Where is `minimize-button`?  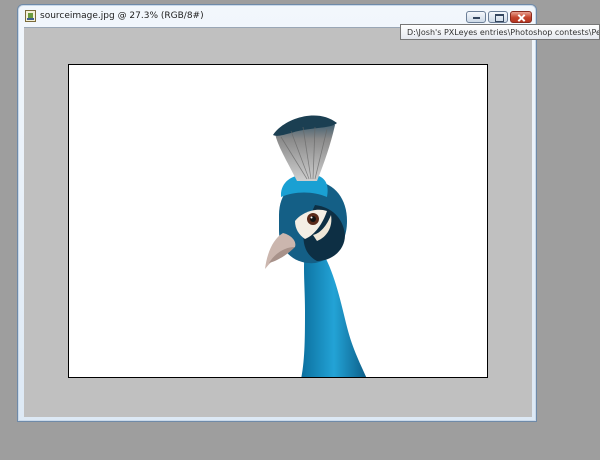 minimize-button is located at coordinates (476, 17).